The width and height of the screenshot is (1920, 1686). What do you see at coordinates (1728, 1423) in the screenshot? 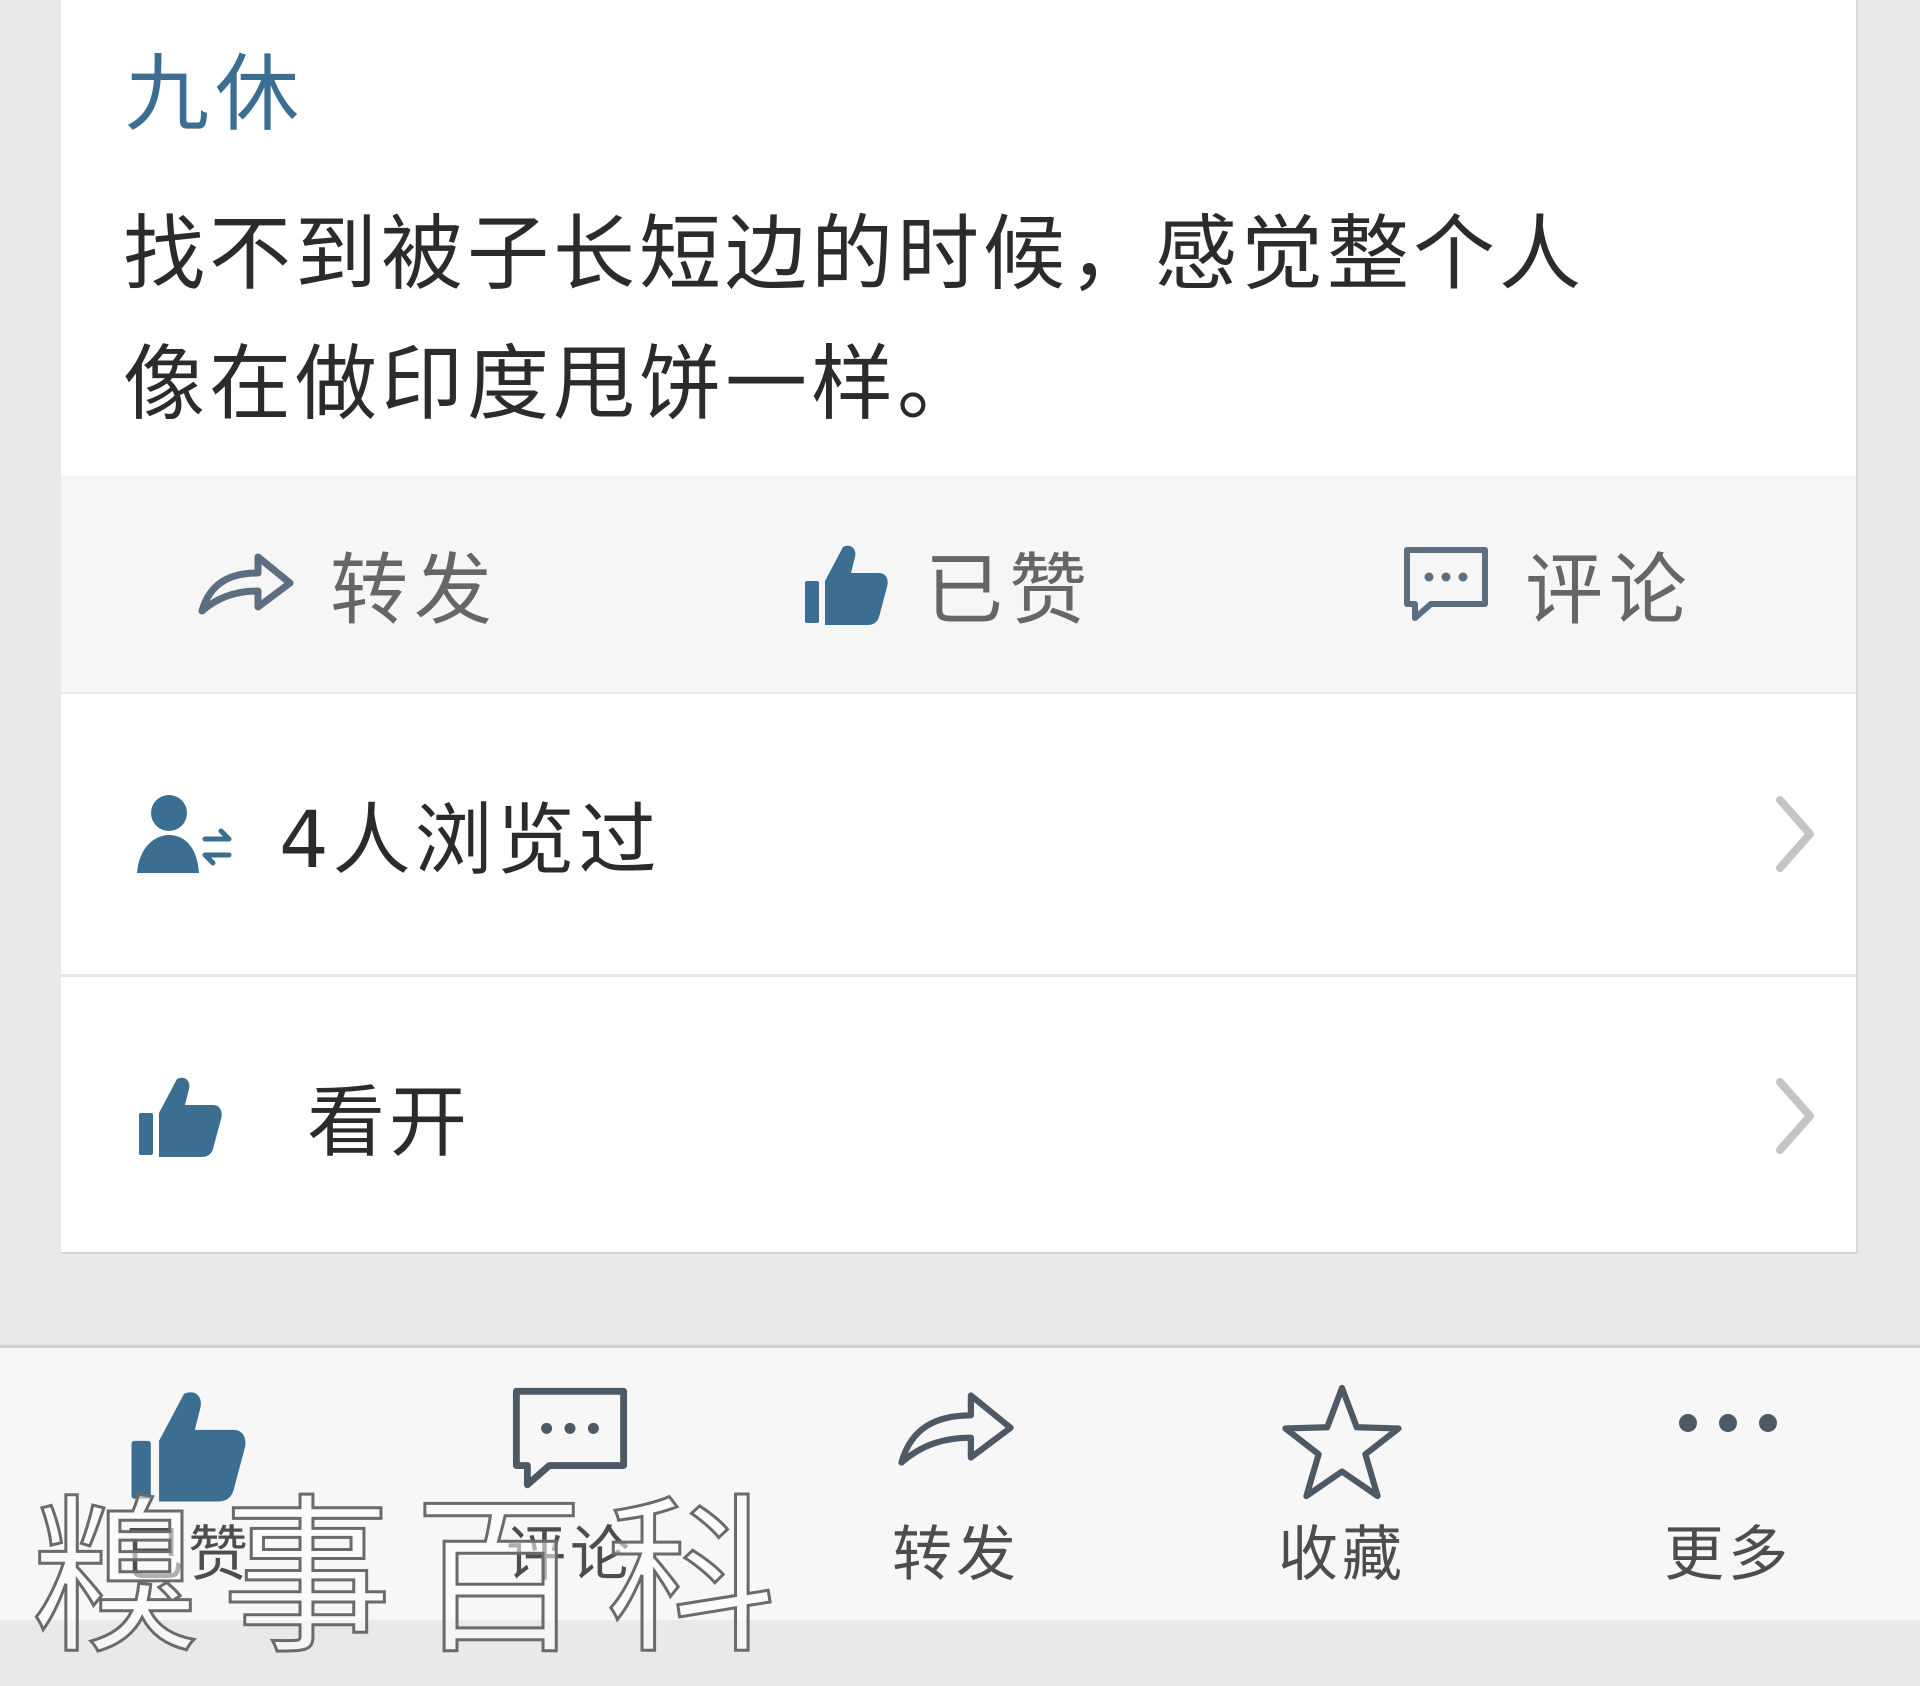
I see `more-icon` at bounding box center [1728, 1423].